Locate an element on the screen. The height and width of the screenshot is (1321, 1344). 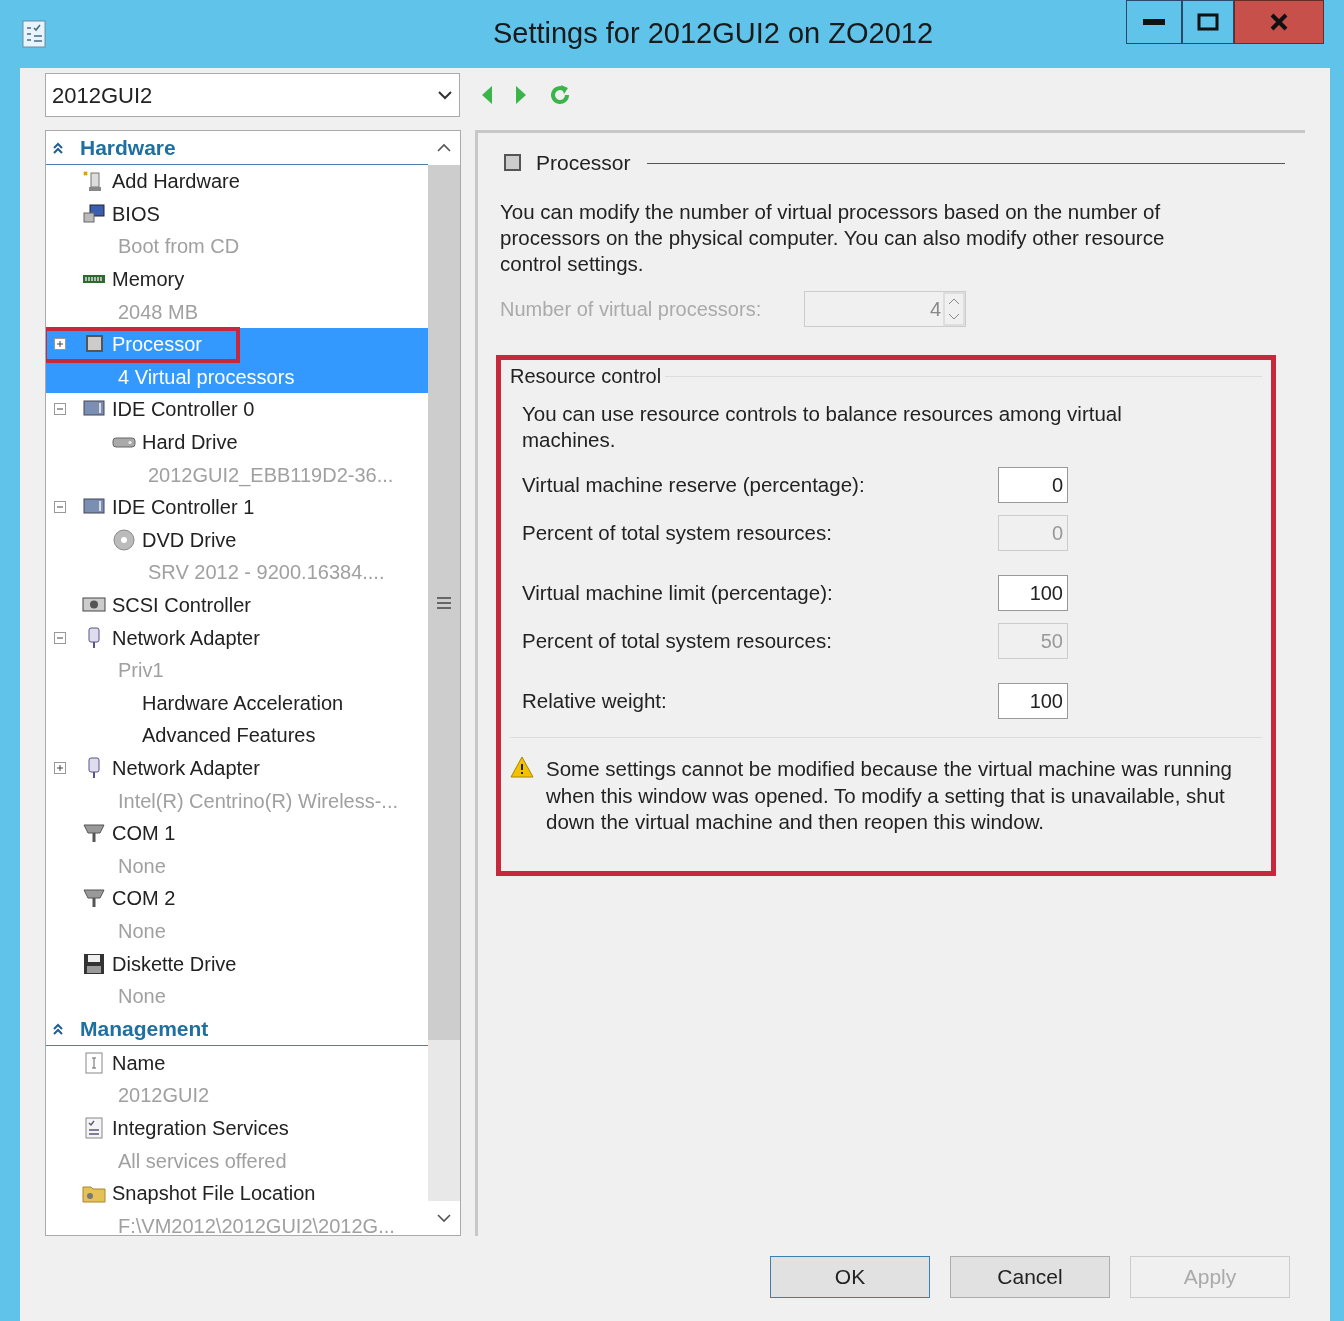
maximize-button is located at coordinates (1208, 22).